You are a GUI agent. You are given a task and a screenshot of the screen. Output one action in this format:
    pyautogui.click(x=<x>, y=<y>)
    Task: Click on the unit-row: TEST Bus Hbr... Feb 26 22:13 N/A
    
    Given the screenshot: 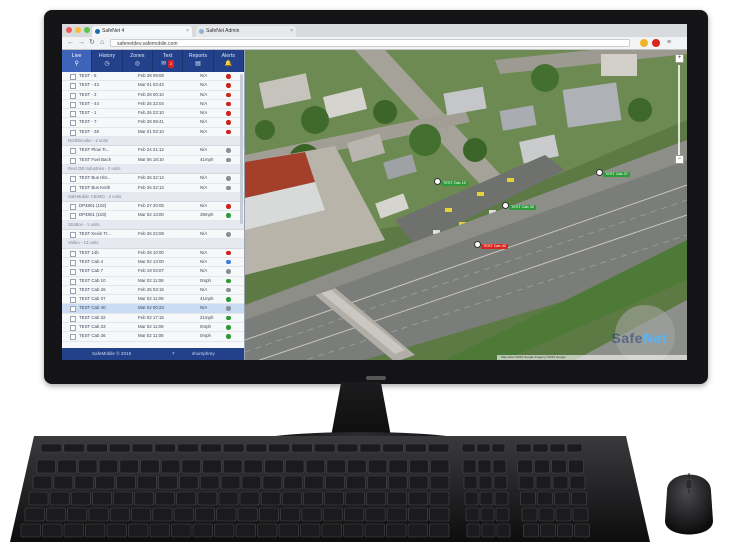 What is the action you would take?
    pyautogui.click(x=153, y=179)
    